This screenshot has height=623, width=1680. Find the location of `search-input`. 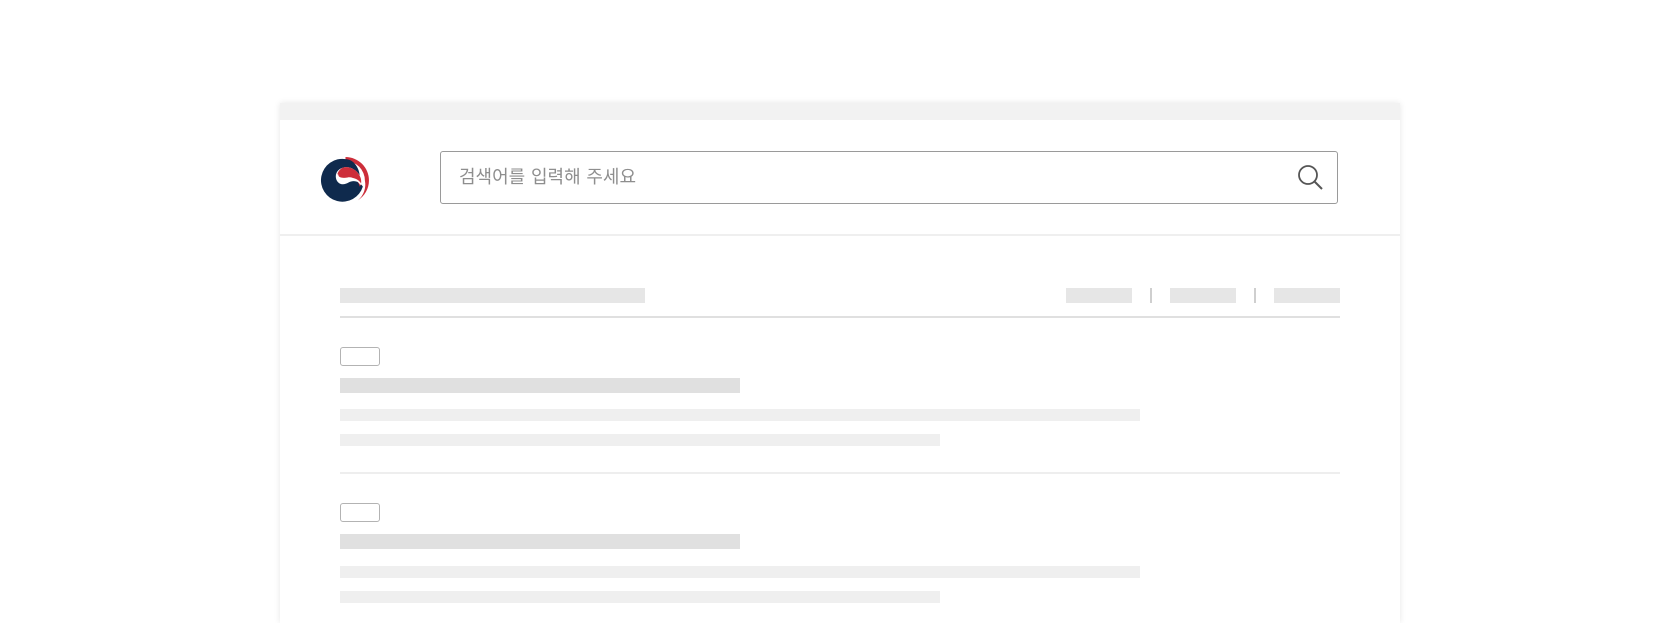

search-input is located at coordinates (869, 177).